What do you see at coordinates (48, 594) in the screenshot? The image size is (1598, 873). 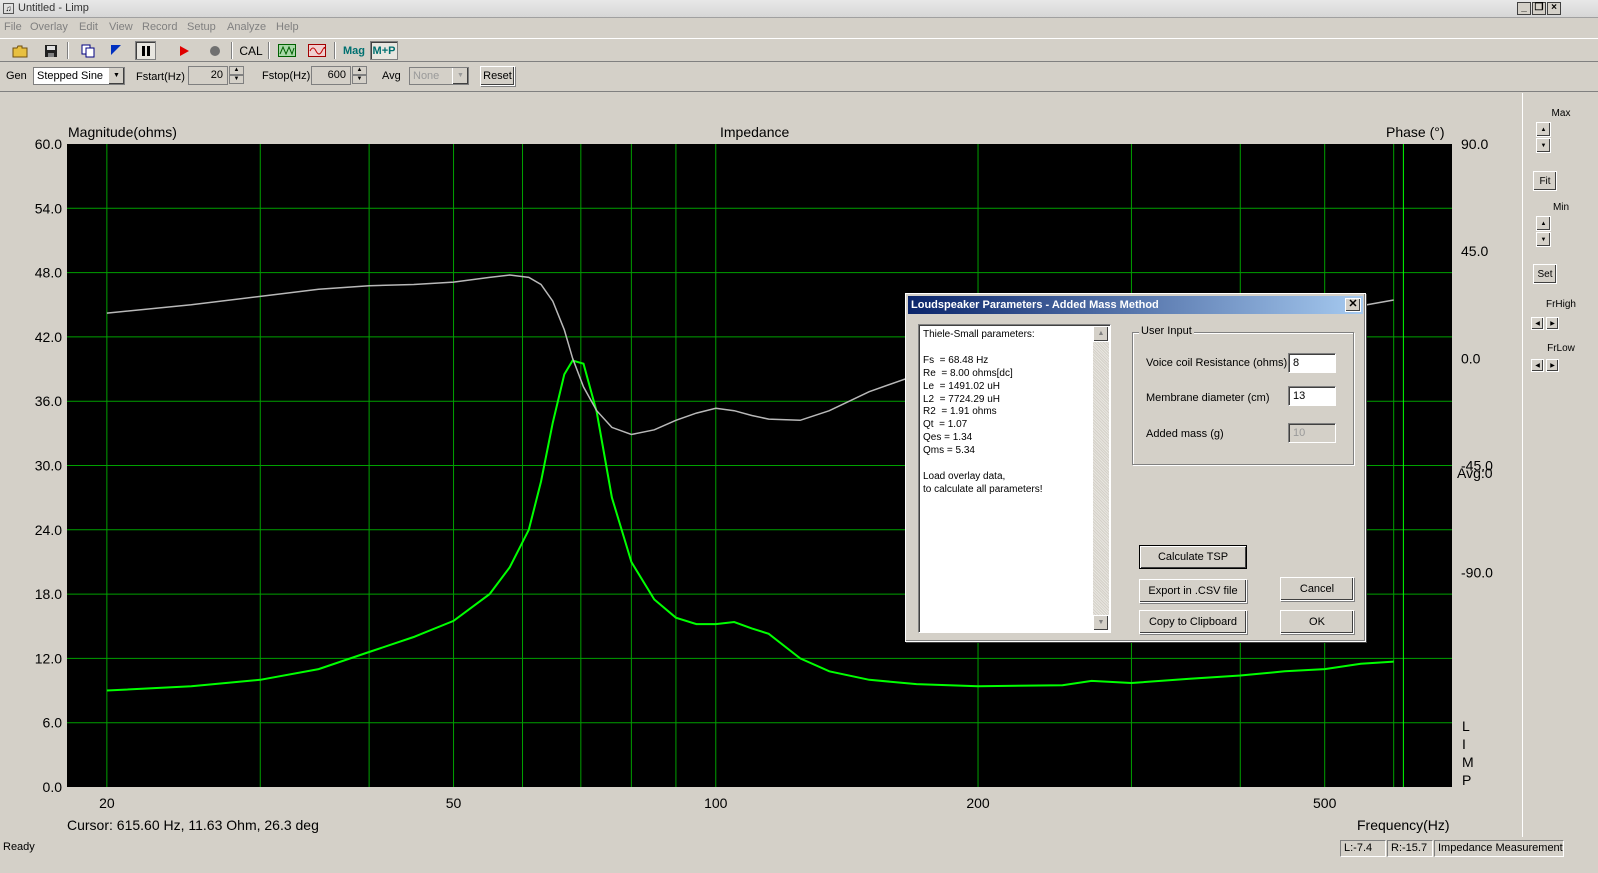 I see `y-tick-label: 18.0` at bounding box center [48, 594].